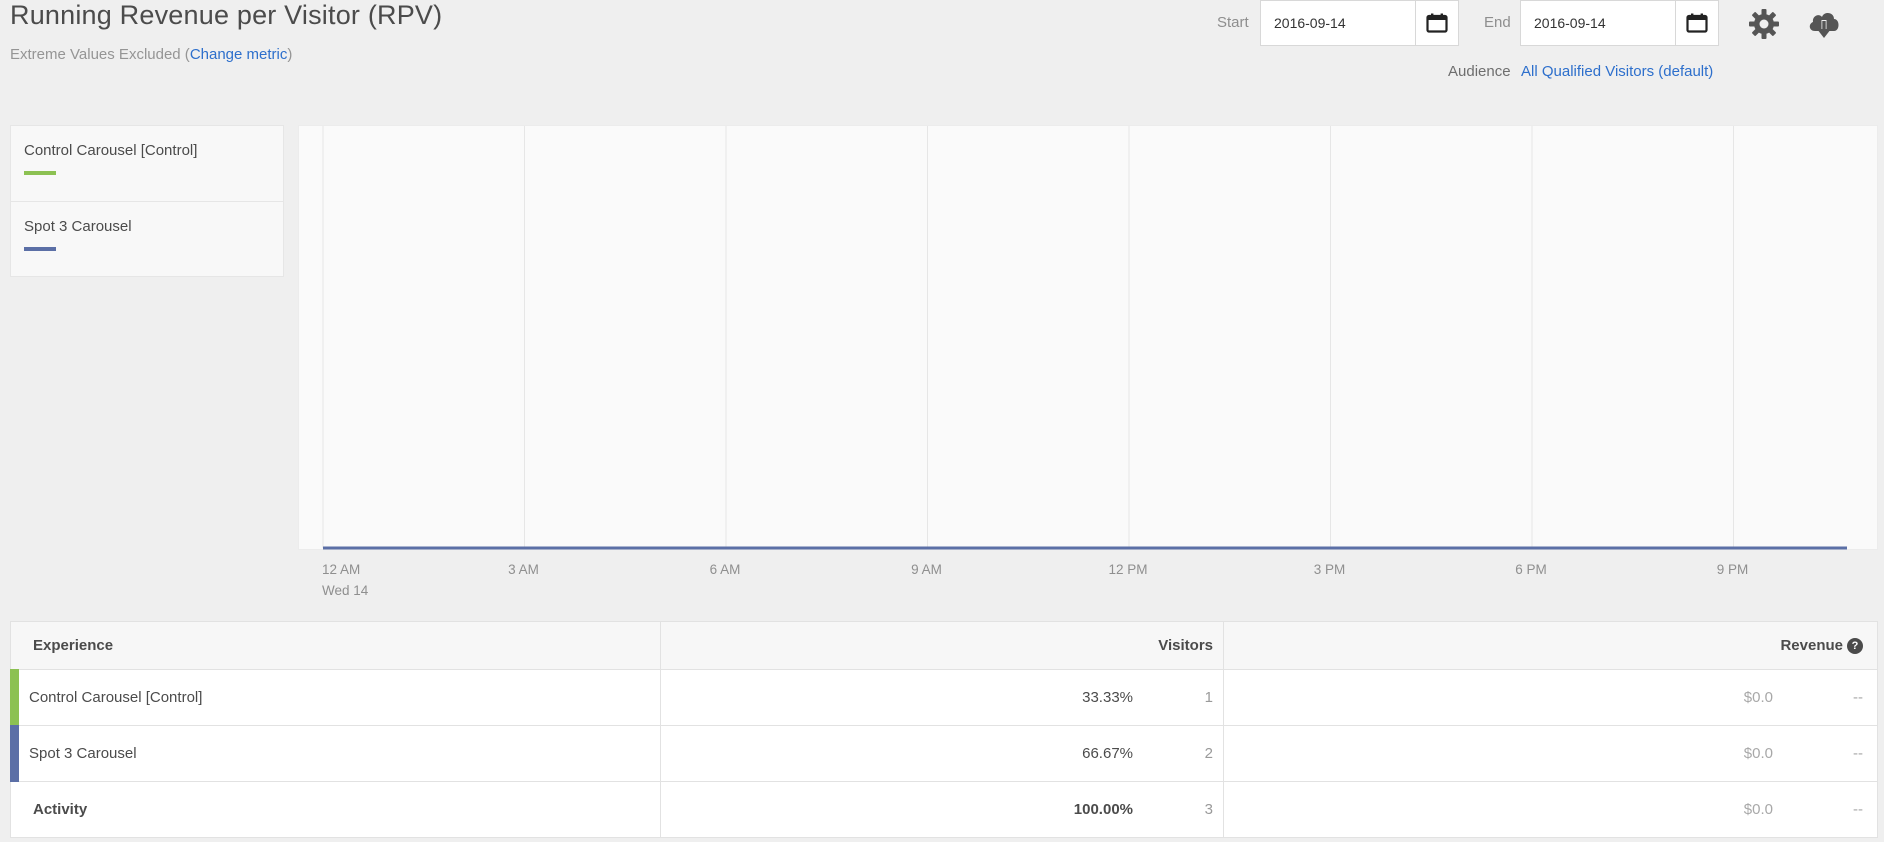  What do you see at coordinates (1107, 697) in the screenshot?
I see `visitors-percent: 33.33%` at bounding box center [1107, 697].